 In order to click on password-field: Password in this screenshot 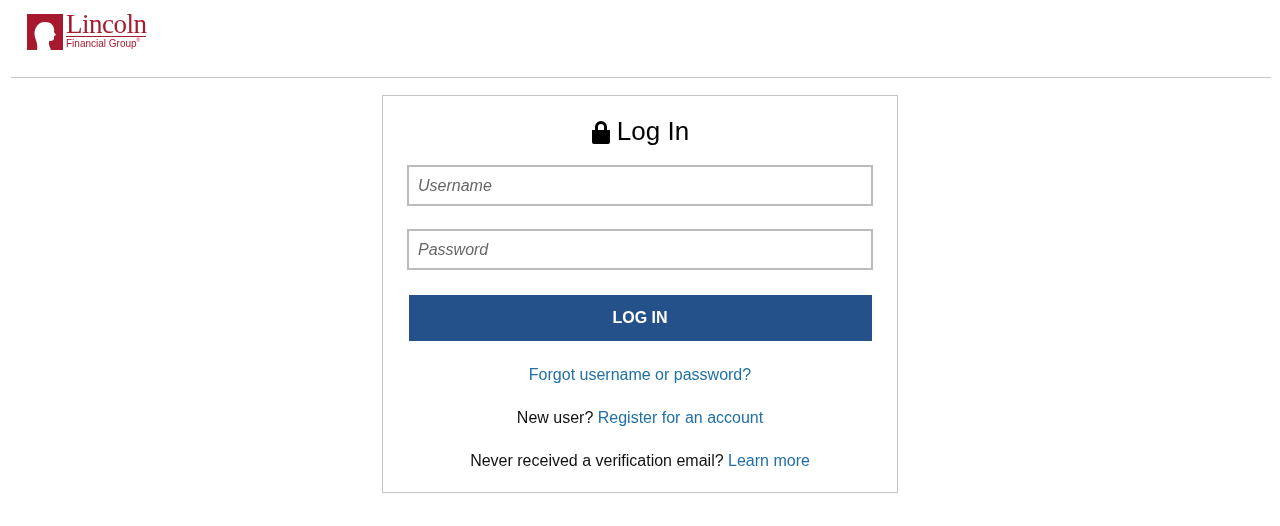, I will do `click(640, 249)`.